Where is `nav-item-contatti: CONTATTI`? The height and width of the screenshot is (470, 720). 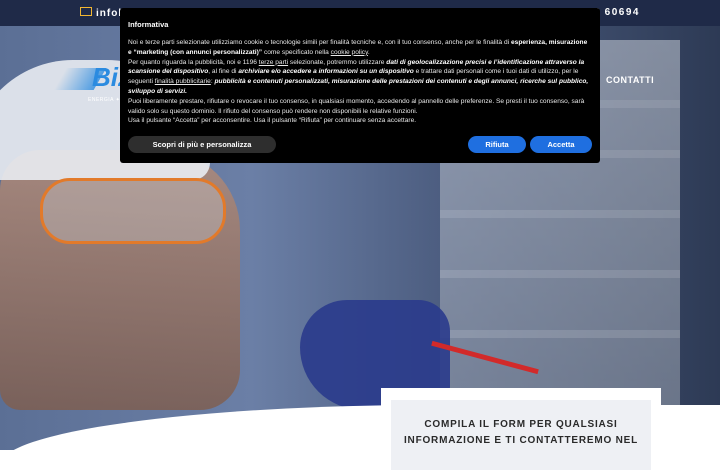 nav-item-contatti: CONTATTI is located at coordinates (630, 80).